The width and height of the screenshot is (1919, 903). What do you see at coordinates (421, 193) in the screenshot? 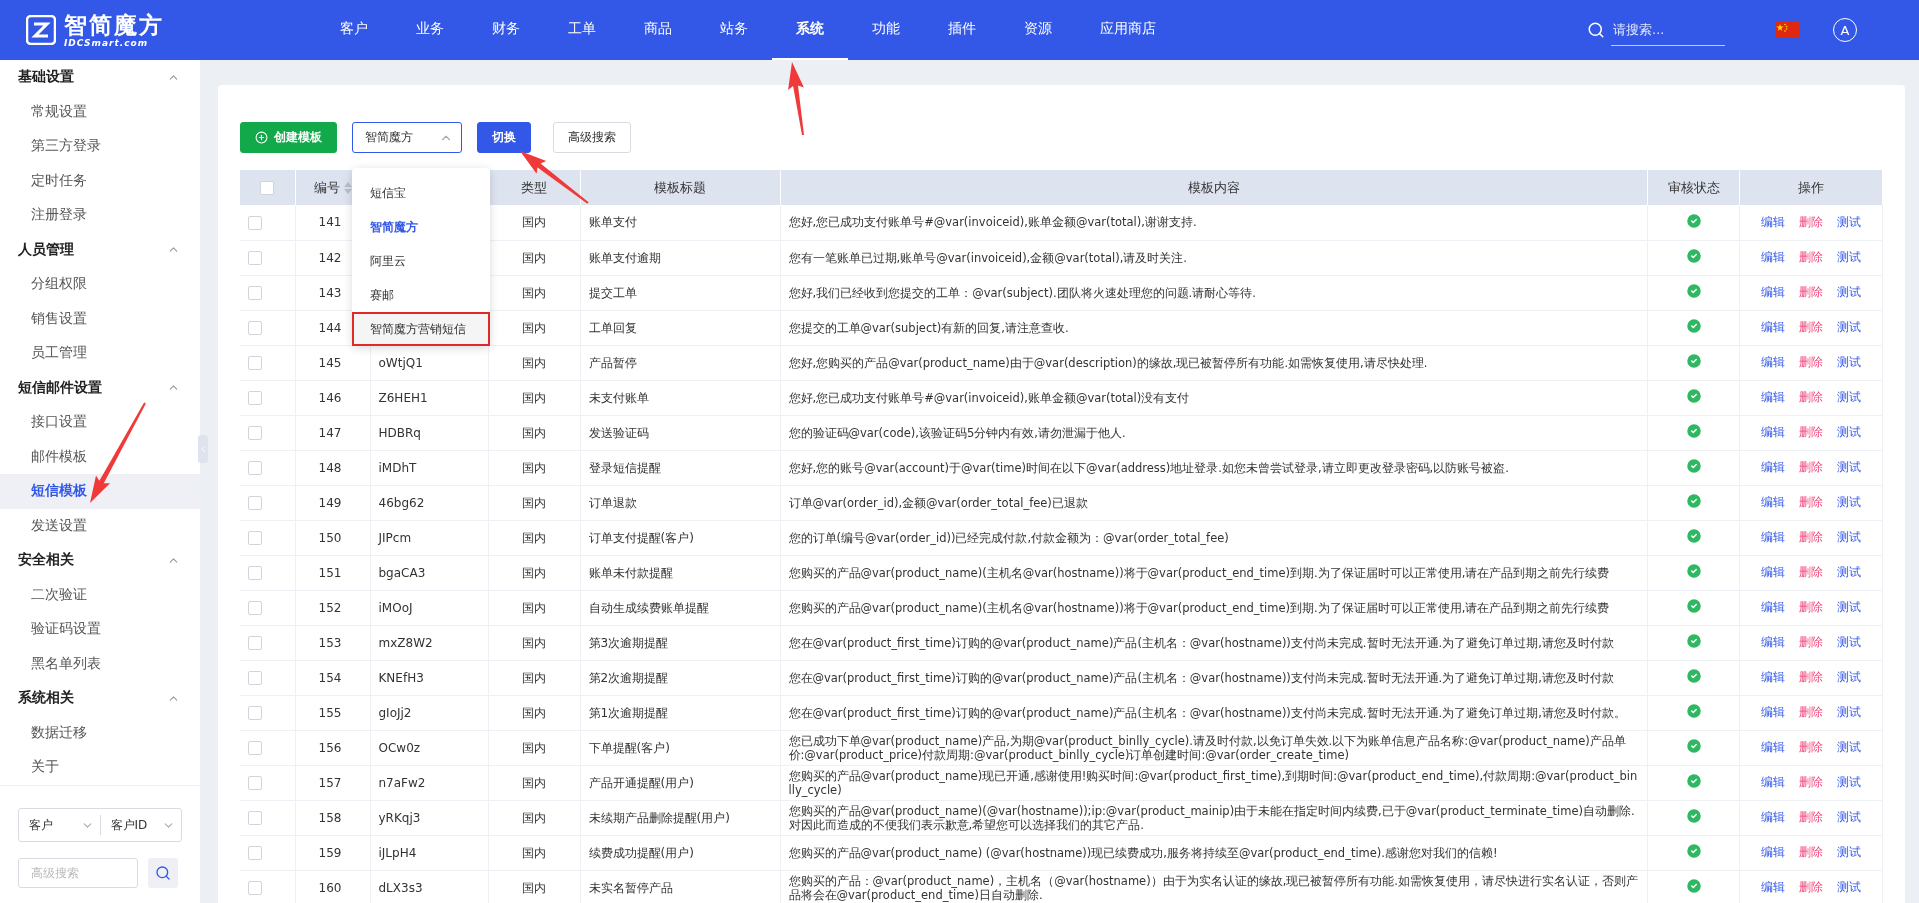
I see `dropdown-option: 短信宝` at bounding box center [421, 193].